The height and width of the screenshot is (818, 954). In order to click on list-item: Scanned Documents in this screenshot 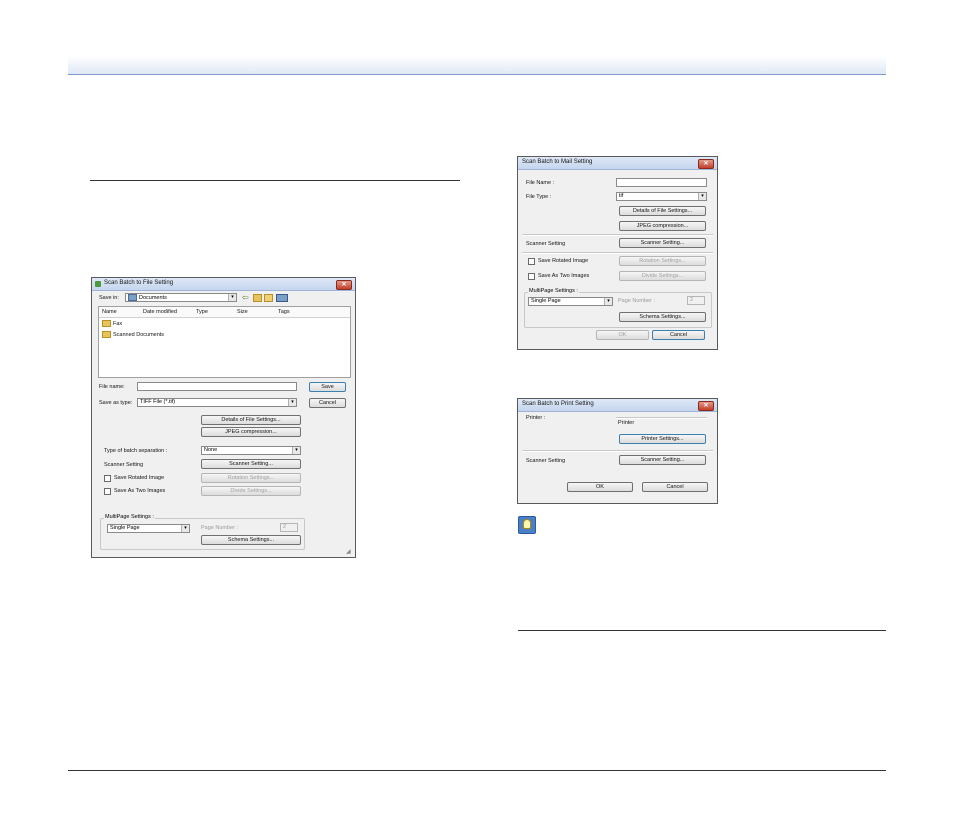, I will do `click(133, 334)`.